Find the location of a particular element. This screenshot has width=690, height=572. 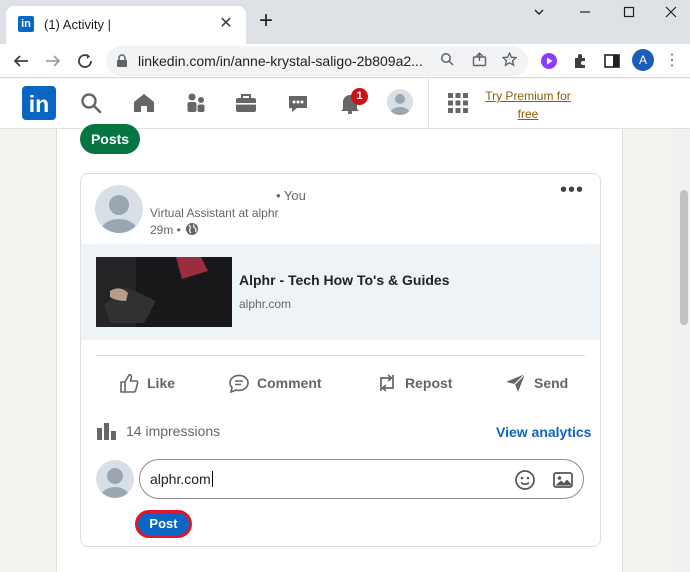

commenter-avatar is located at coordinates (115, 479).